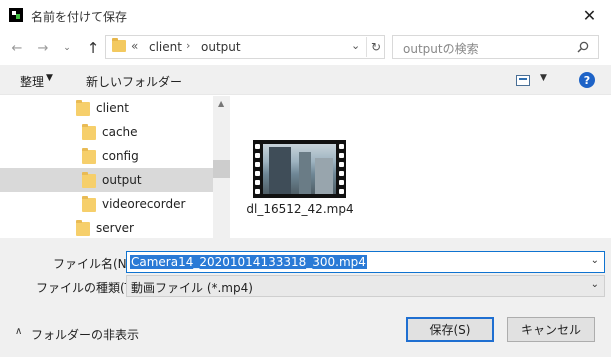 This screenshot has width=611, height=357. What do you see at coordinates (365, 286) in the screenshot?
I see `filetype-select: 動画ファイル (*.mp4) ⌄` at bounding box center [365, 286].